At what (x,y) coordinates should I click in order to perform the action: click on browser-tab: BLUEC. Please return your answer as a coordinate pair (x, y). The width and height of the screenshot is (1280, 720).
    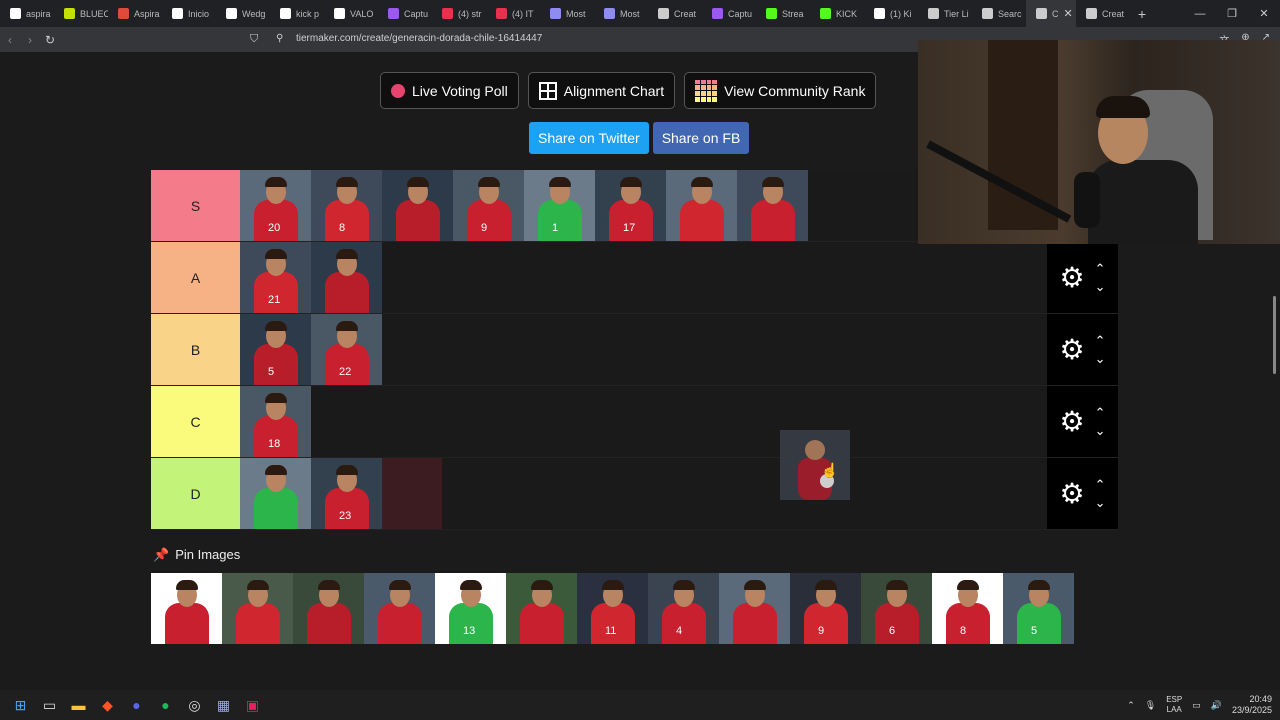
    Looking at the image, I should click on (81, 13).